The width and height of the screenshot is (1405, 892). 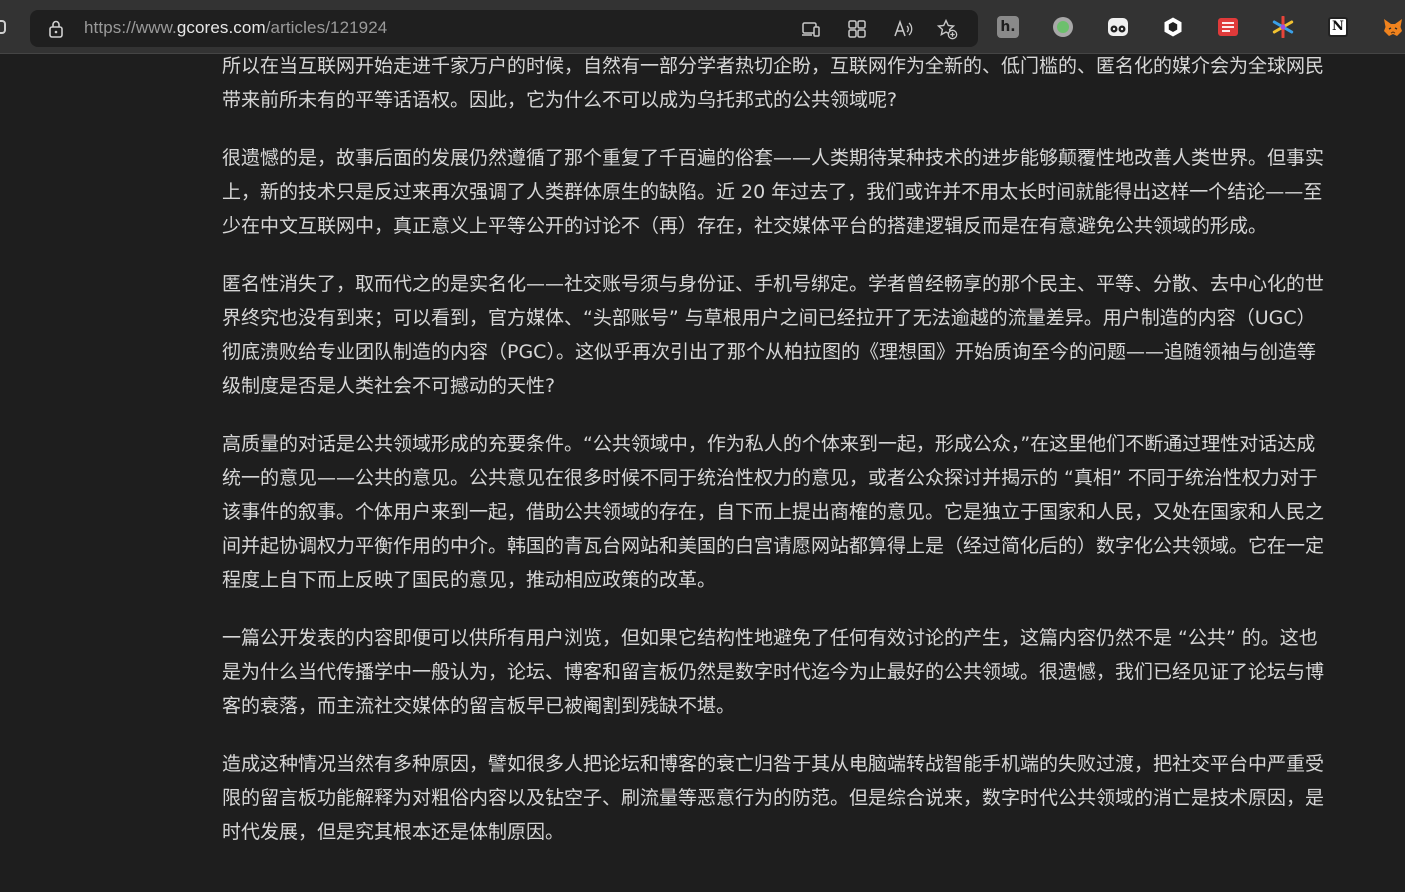 I want to click on url-prefix: https://www., so click(x=130, y=27).